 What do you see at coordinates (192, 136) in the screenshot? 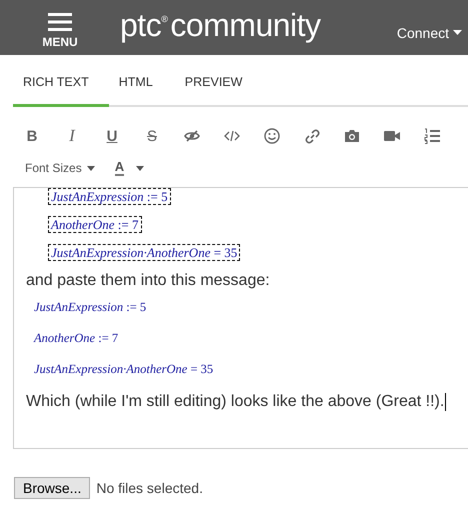
I see `hidden-eye-icon` at bounding box center [192, 136].